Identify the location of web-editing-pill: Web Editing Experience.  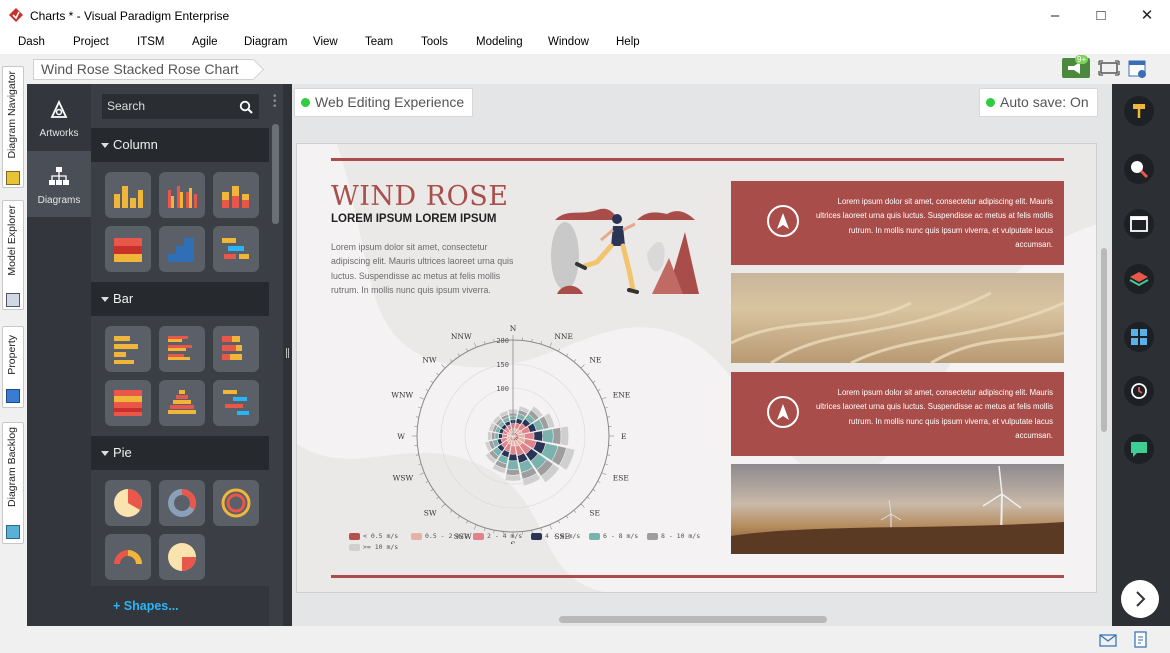
(384, 102).